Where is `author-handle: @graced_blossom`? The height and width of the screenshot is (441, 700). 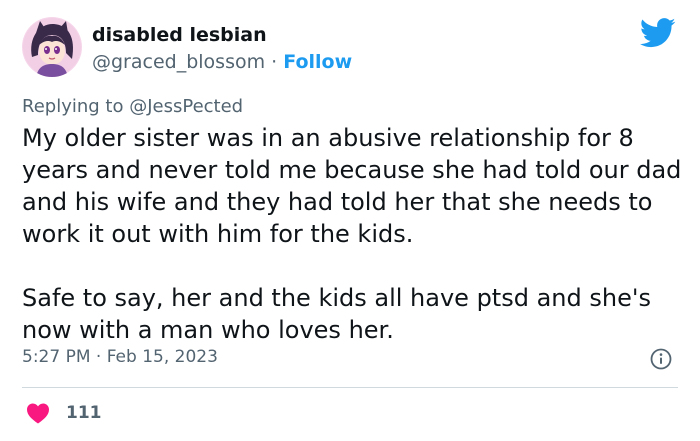 author-handle: @graced_blossom is located at coordinates (178, 62).